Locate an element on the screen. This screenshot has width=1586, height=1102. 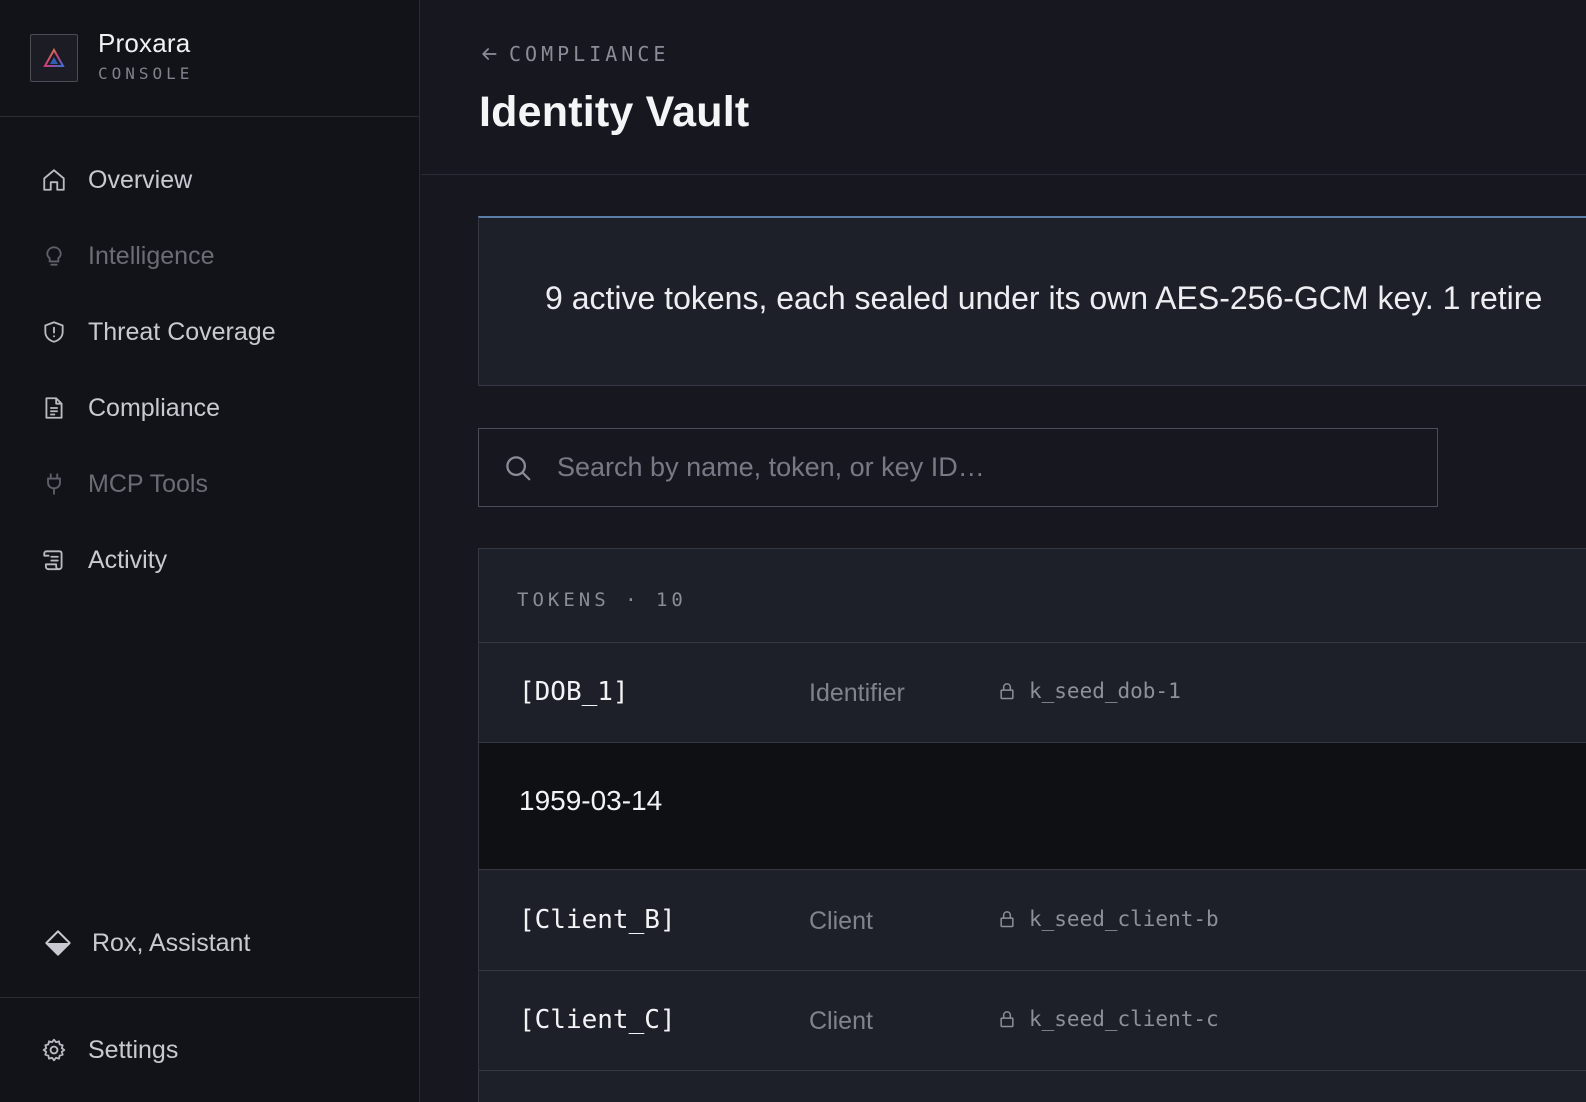
tokens-count-label: TOKENS · 10 is located at coordinates (602, 600).